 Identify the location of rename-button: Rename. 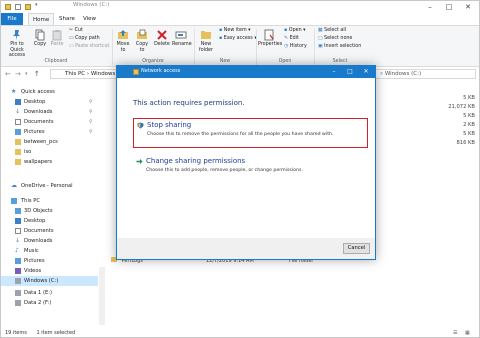
(182, 38).